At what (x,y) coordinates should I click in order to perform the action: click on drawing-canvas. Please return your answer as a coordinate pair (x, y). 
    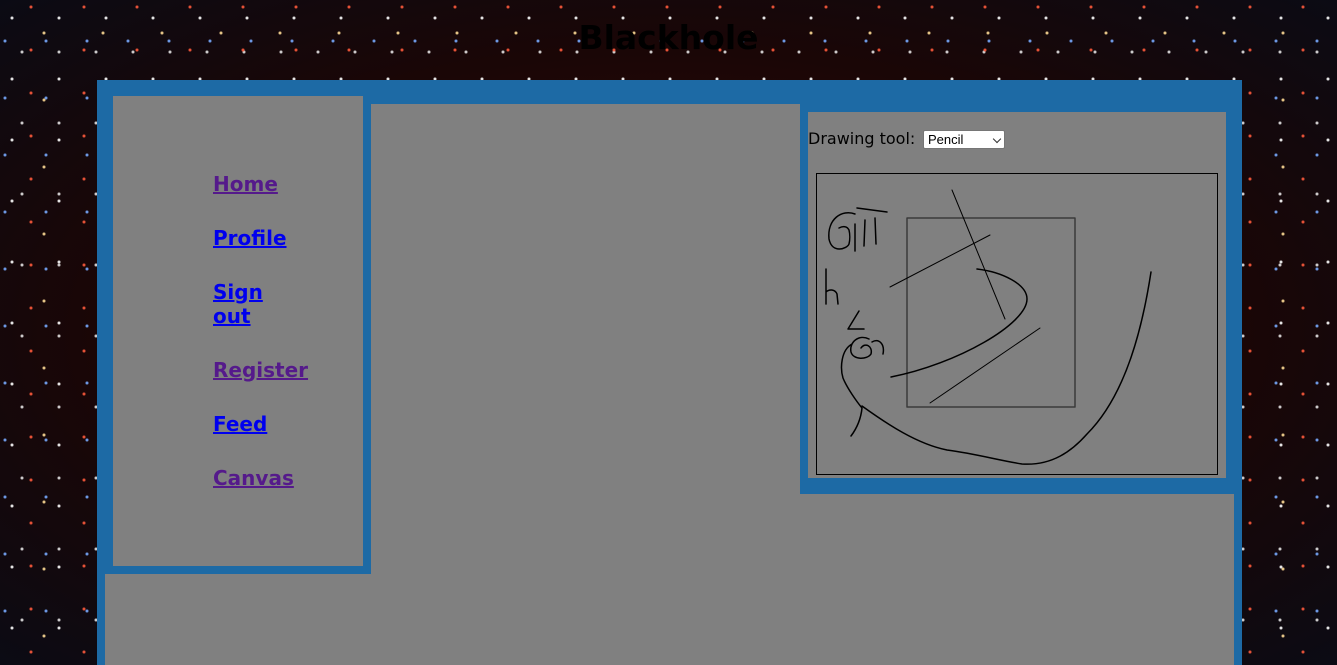
    Looking at the image, I should click on (1017, 324).